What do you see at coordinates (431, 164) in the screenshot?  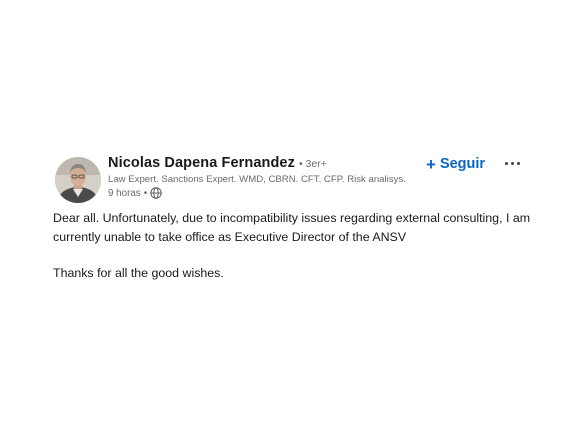 I see `plus-icon: +` at bounding box center [431, 164].